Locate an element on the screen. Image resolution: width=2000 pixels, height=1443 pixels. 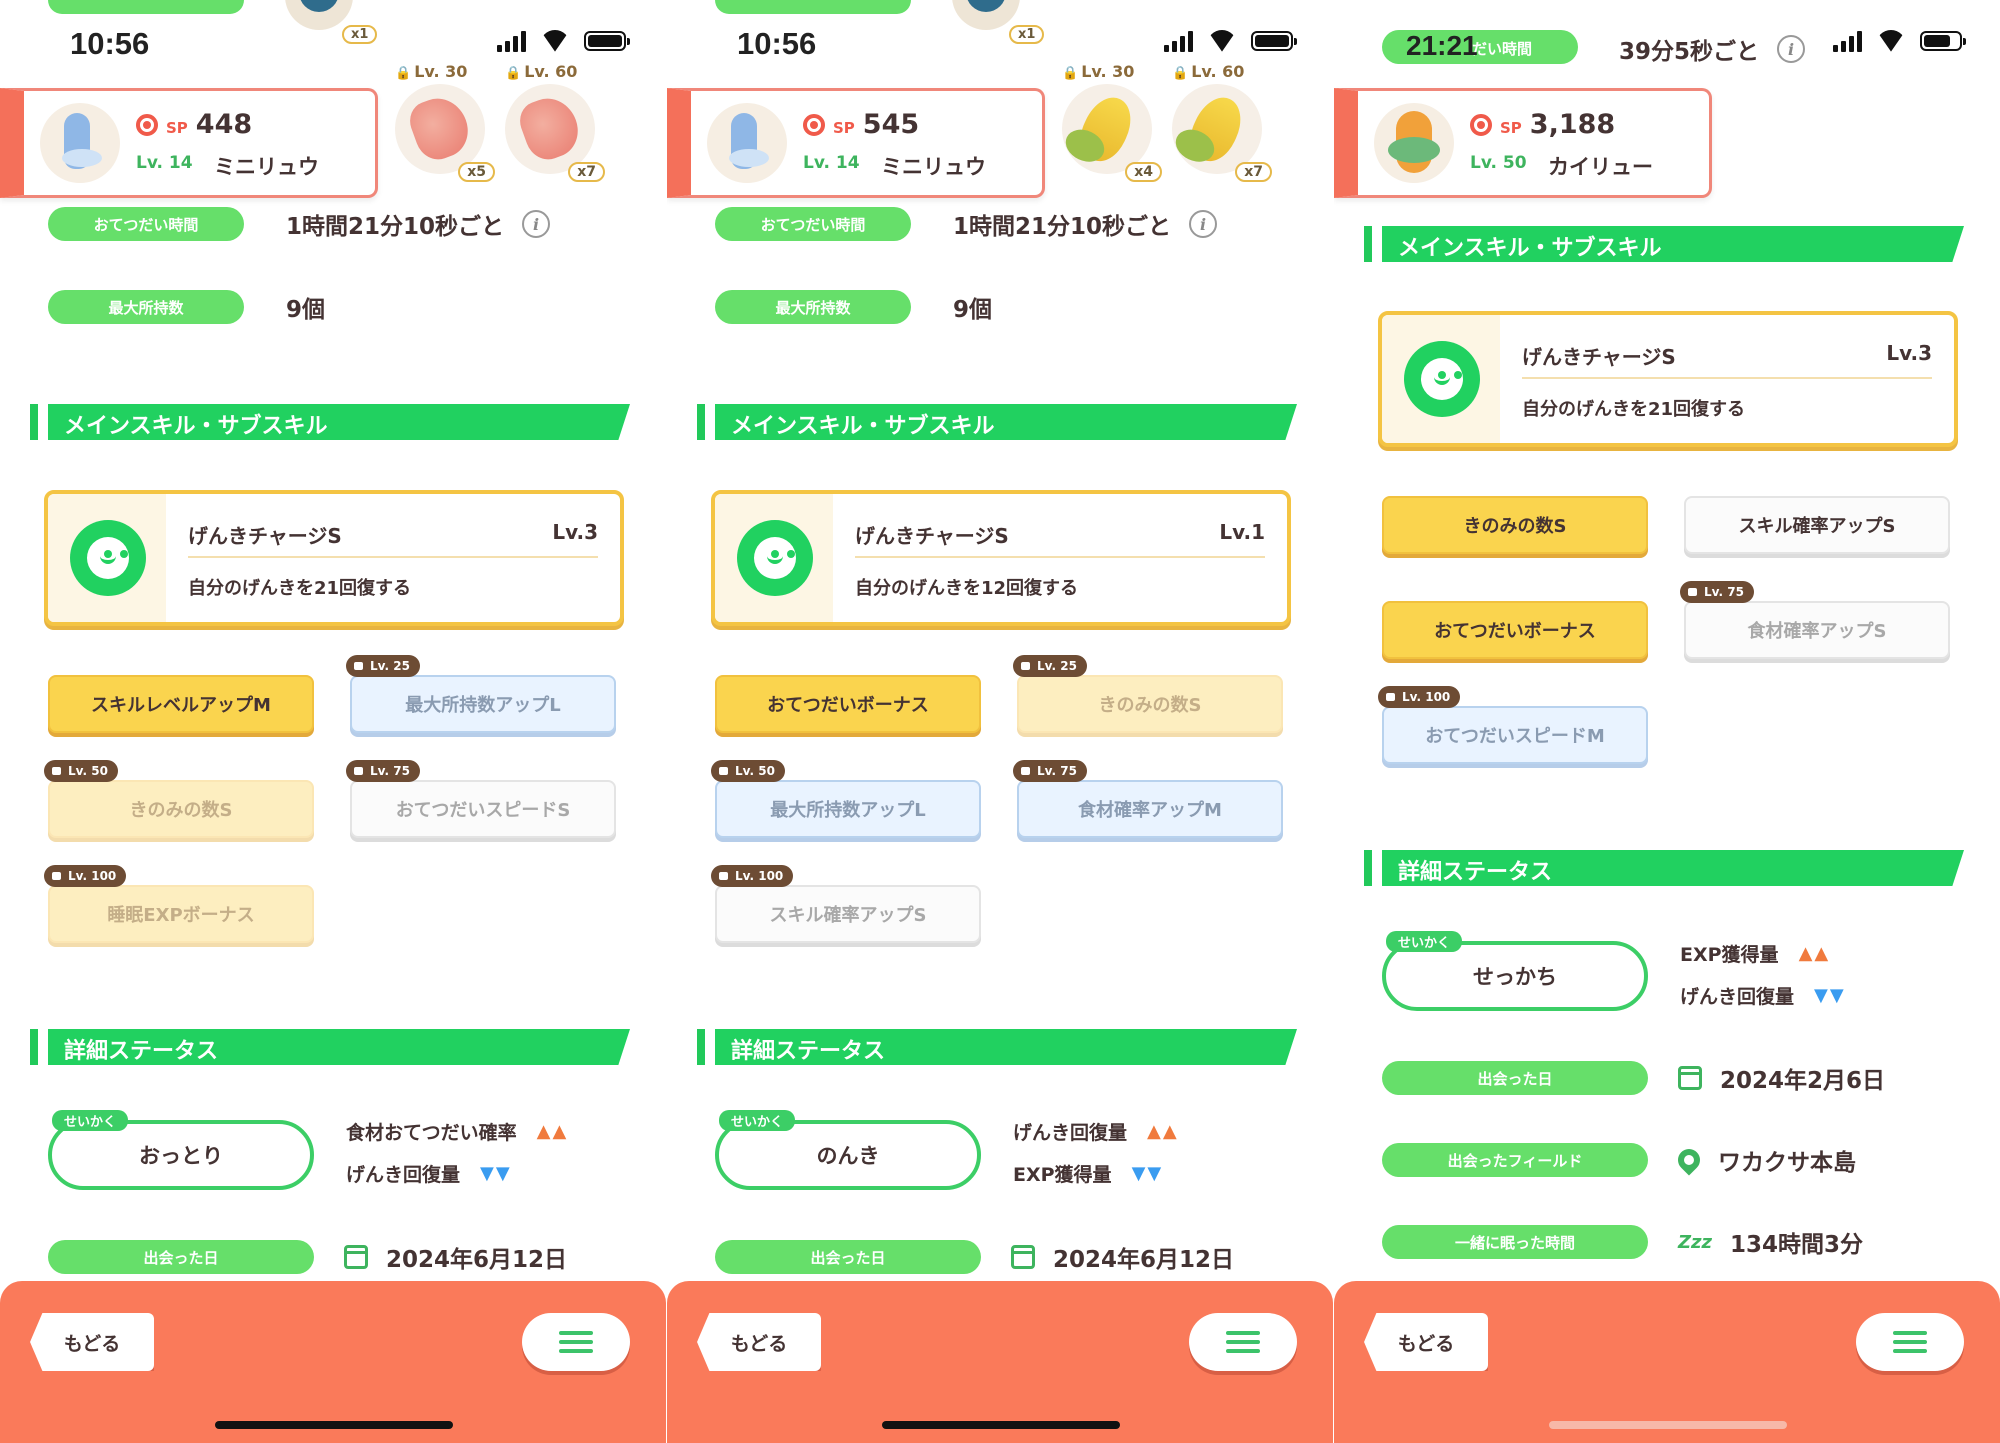
subskill-button: Lv. 75 おてつだいスピードS is located at coordinates (481, 799).